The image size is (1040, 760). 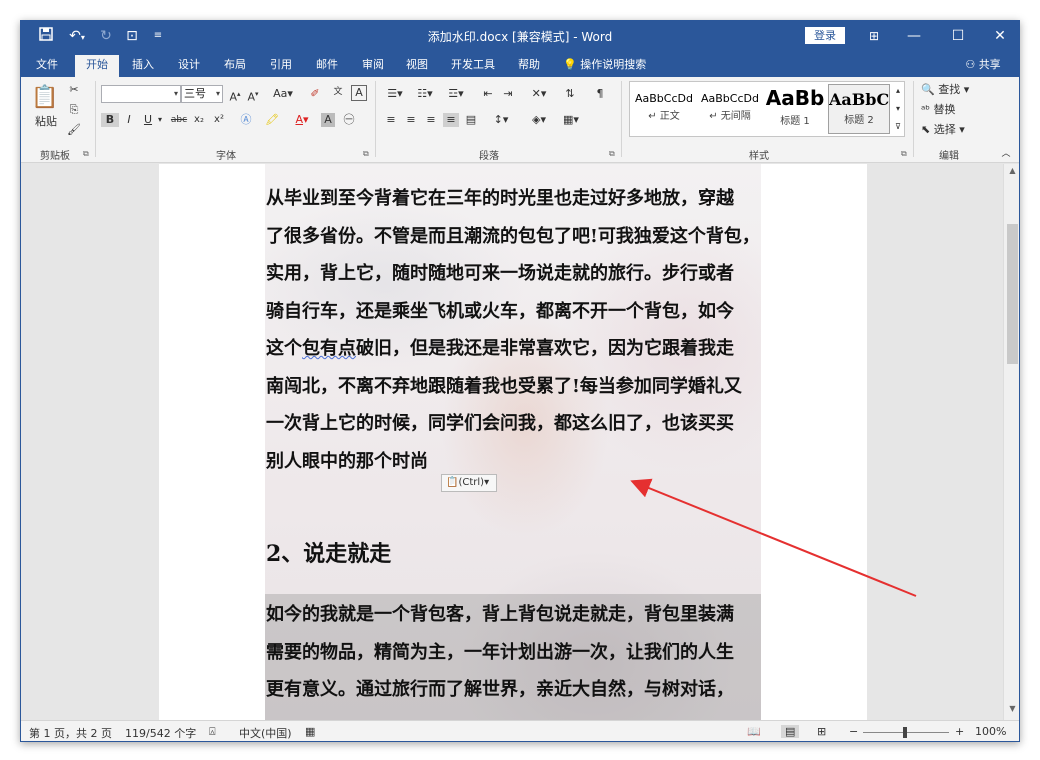 What do you see at coordinates (904, 154) in the screenshot?
I see `styles-launcher-icon: ⧉` at bounding box center [904, 154].